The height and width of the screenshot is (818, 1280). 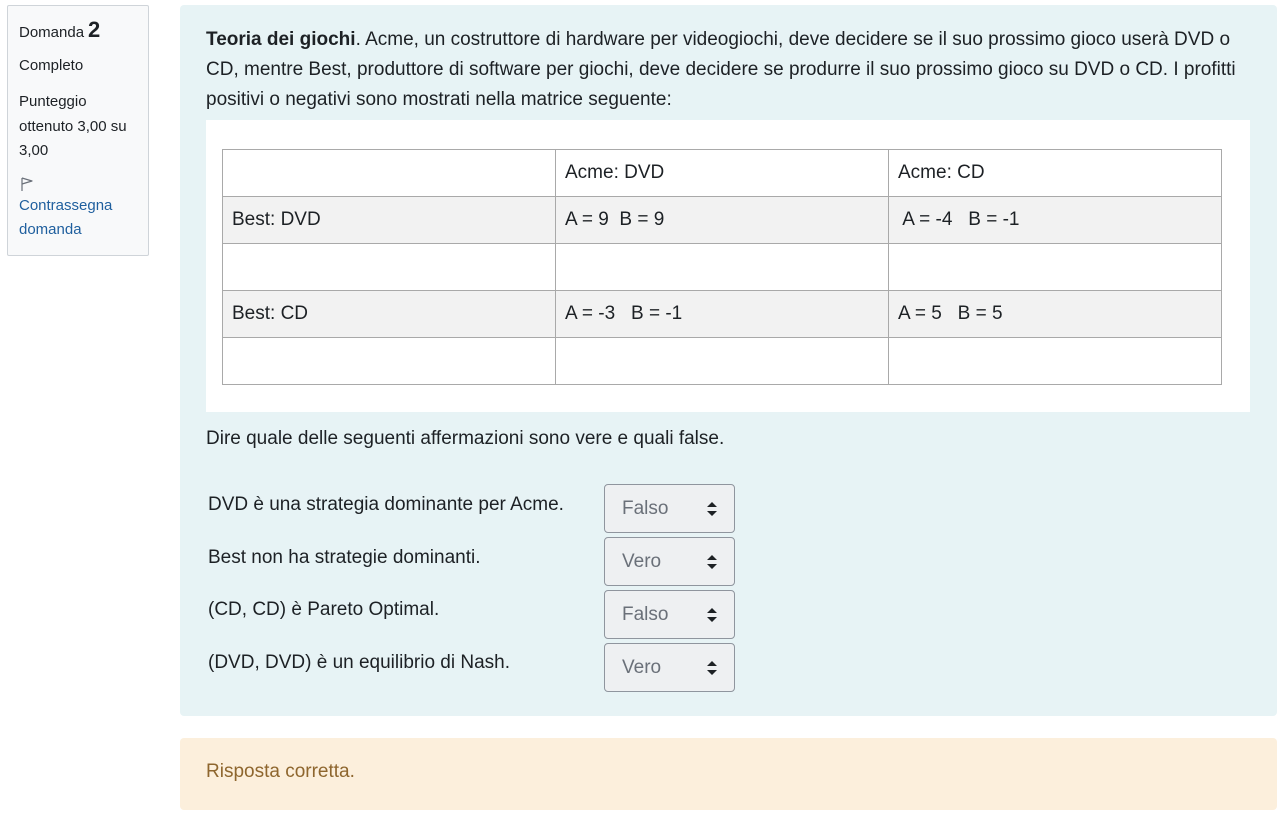 I want to click on matrix-row: Best: CD A = -3 B = -1 A = 5 B = 5, so click(x=722, y=314).